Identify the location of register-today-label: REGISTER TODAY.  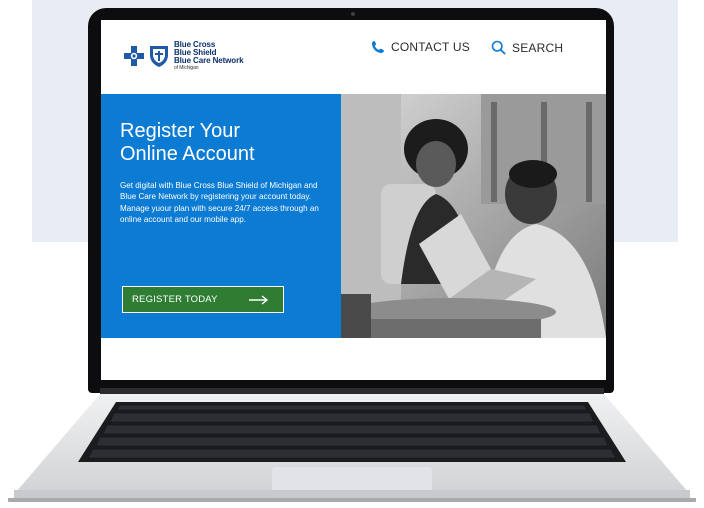
(175, 299).